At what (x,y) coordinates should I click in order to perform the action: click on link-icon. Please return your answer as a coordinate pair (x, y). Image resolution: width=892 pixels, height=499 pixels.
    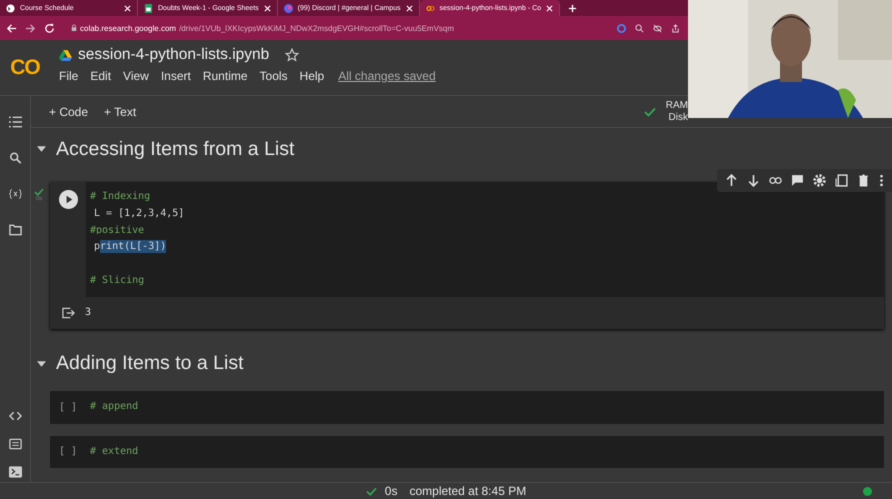
    Looking at the image, I should click on (775, 180).